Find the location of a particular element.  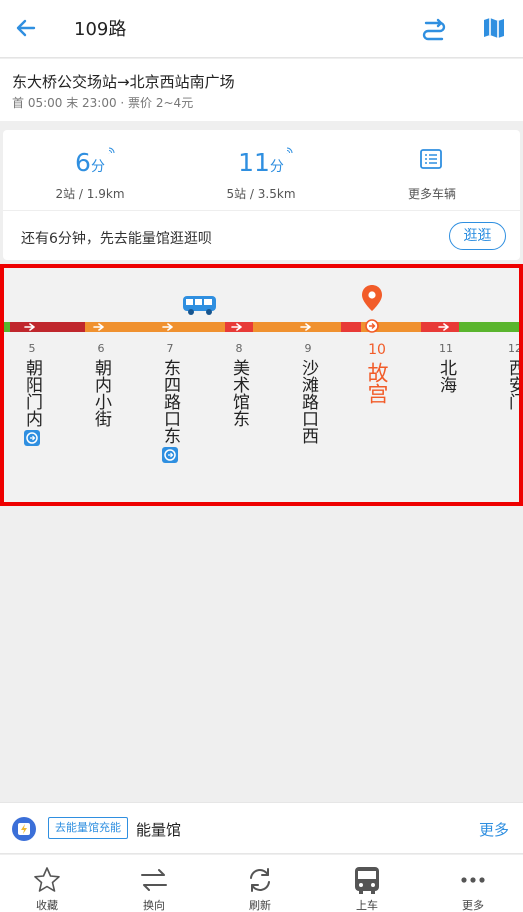

stop-name: 故宫 is located at coordinates (377, 383).